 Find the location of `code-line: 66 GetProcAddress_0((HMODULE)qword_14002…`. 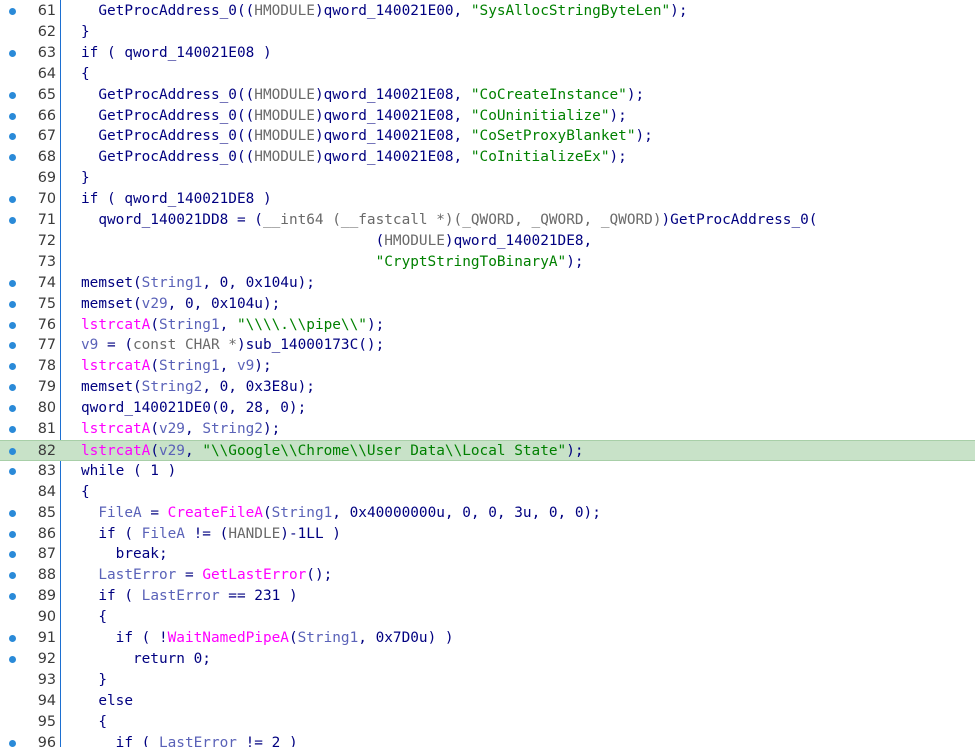

code-line: 66 GetProcAddress_0((HMODULE)qword_14002… is located at coordinates (487, 116).